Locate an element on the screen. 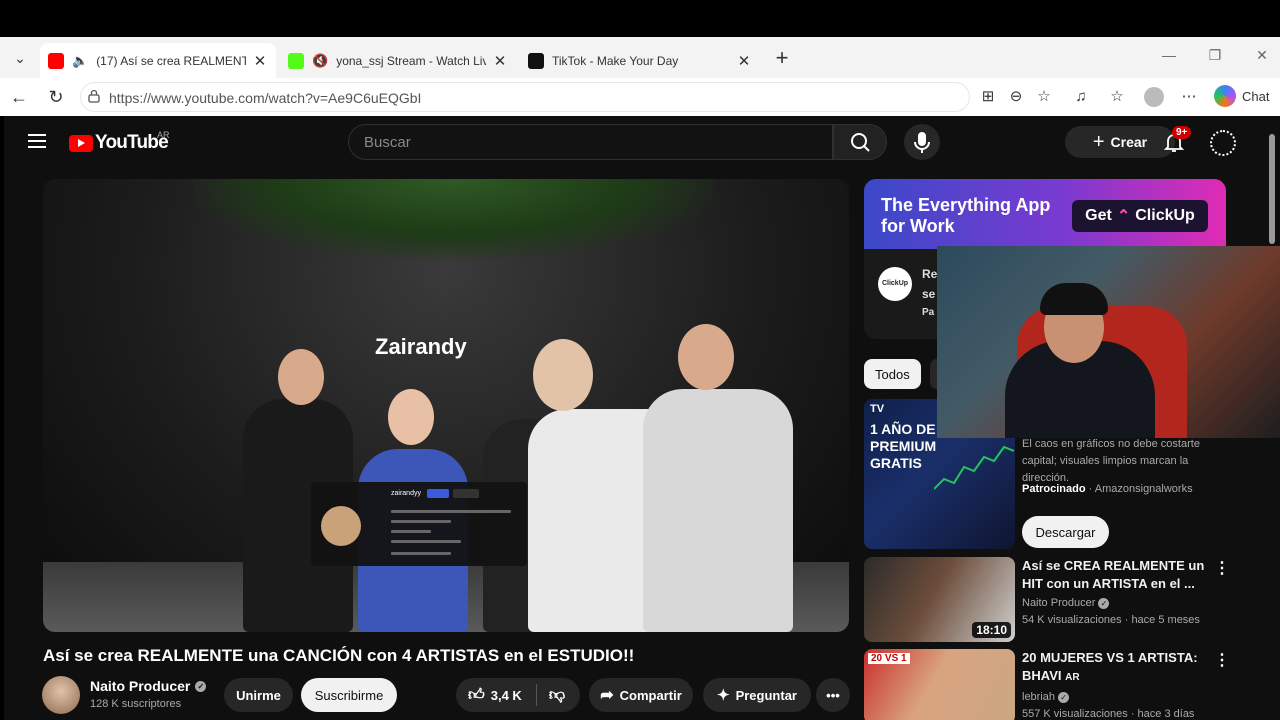  thumb-badge: 20 VS 1 is located at coordinates (889, 658).